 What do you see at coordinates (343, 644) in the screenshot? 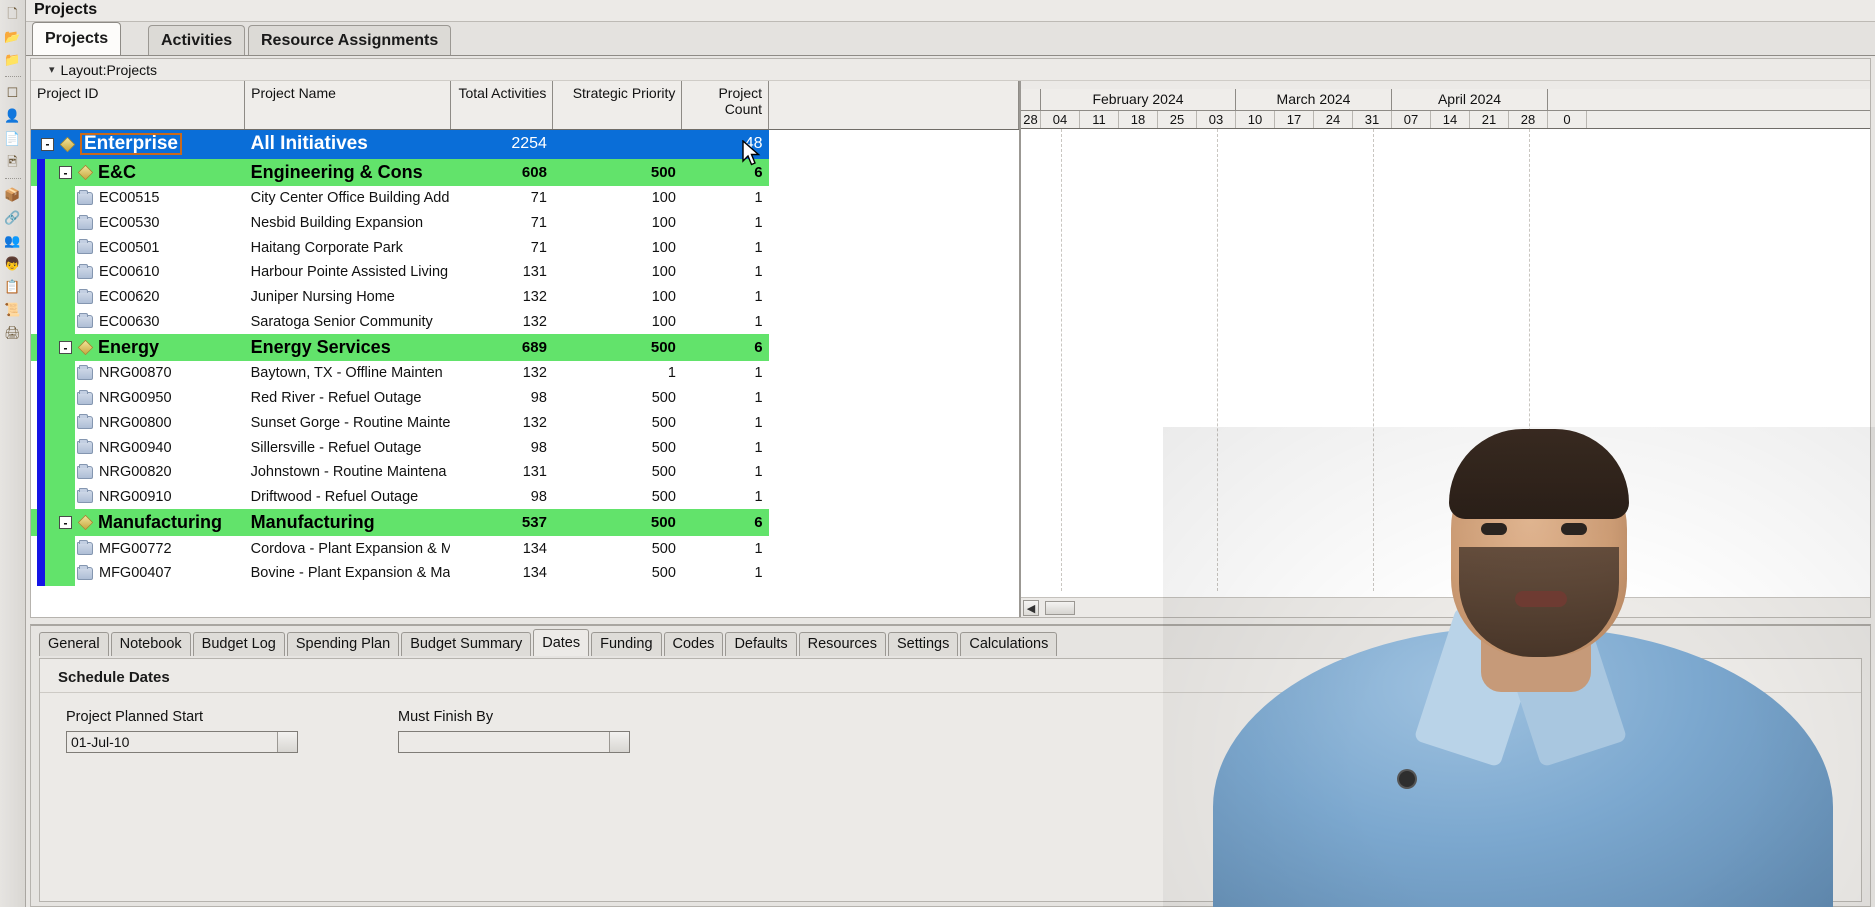
I see `detail-tab-spending-plan: Spending Plan` at bounding box center [343, 644].